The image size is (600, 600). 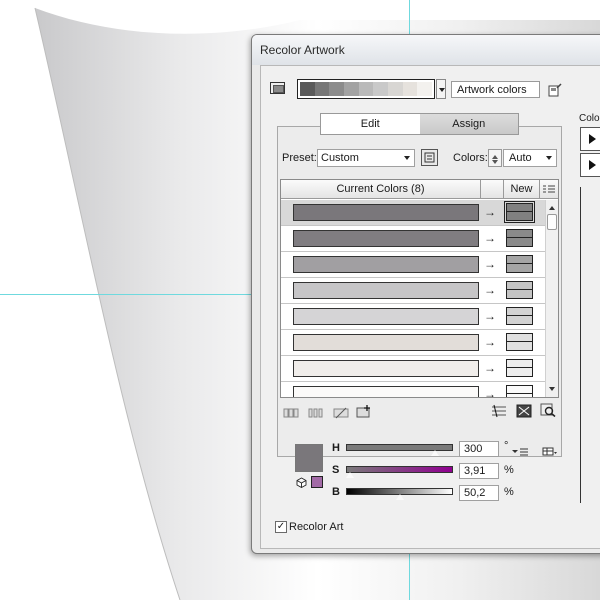 What do you see at coordinates (316, 413) in the screenshot?
I see `separate-colors-icon` at bounding box center [316, 413].